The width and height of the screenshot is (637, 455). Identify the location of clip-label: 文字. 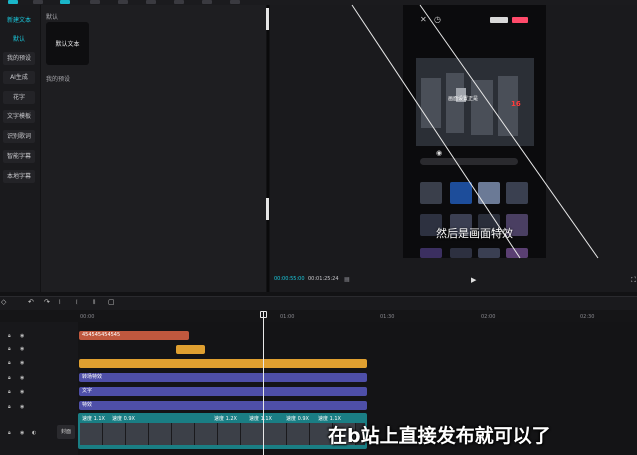
(87, 391).